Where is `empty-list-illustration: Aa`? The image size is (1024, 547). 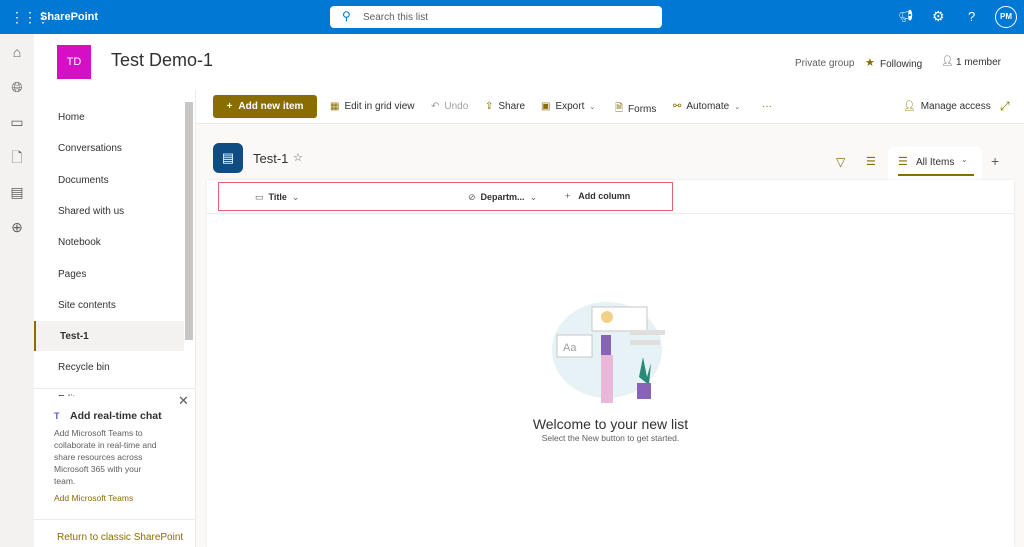 empty-list-illustration: Aa is located at coordinates (608, 352).